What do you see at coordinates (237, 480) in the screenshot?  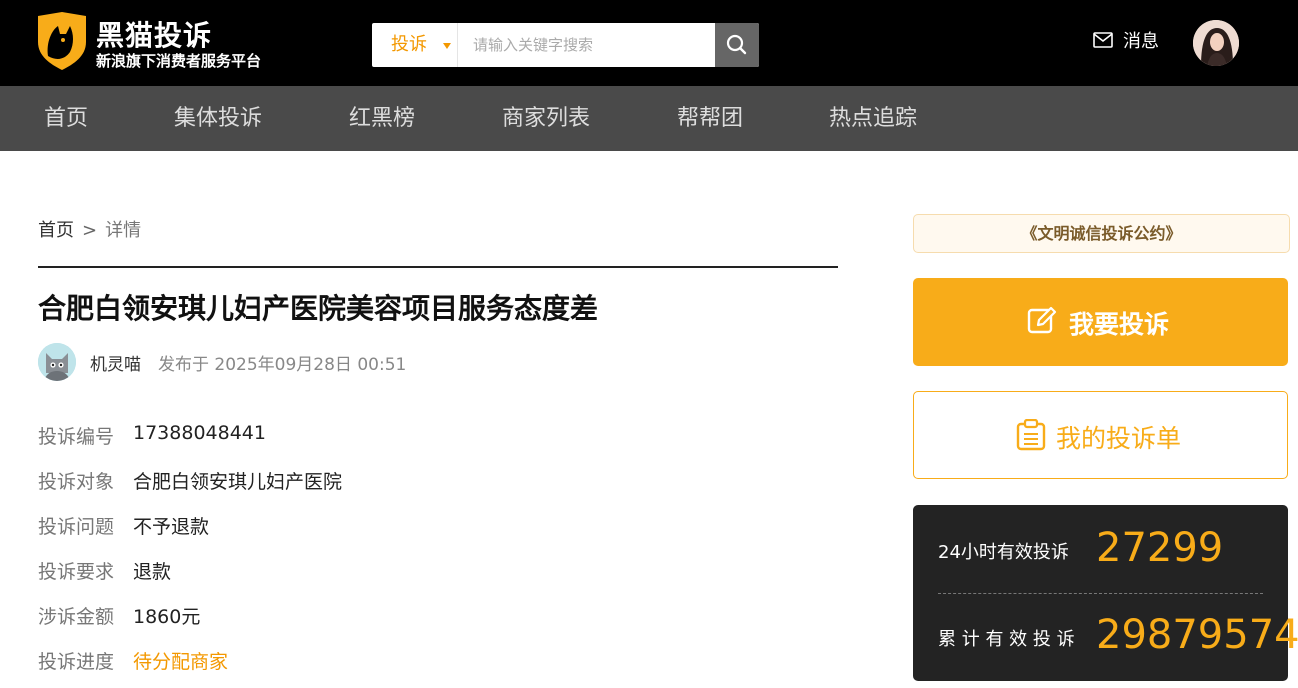 I see `field-value-target: 合肥白领安琪儿妇产医院` at bounding box center [237, 480].